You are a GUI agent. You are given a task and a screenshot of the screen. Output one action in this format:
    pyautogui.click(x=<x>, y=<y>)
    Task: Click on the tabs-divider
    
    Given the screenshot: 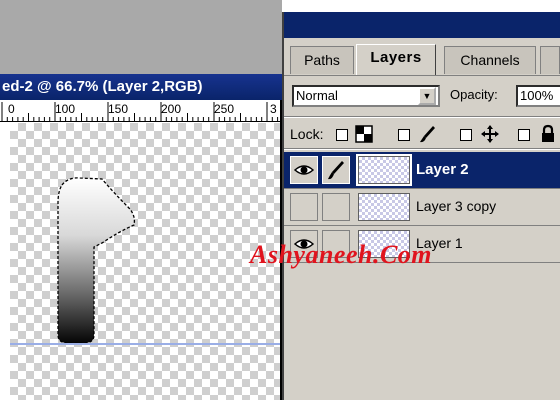 What is the action you would take?
    pyautogui.click(x=422, y=75)
    